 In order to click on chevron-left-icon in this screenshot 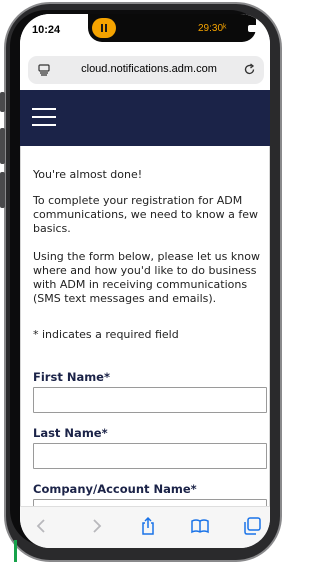, I will do `click(42, 526)`.